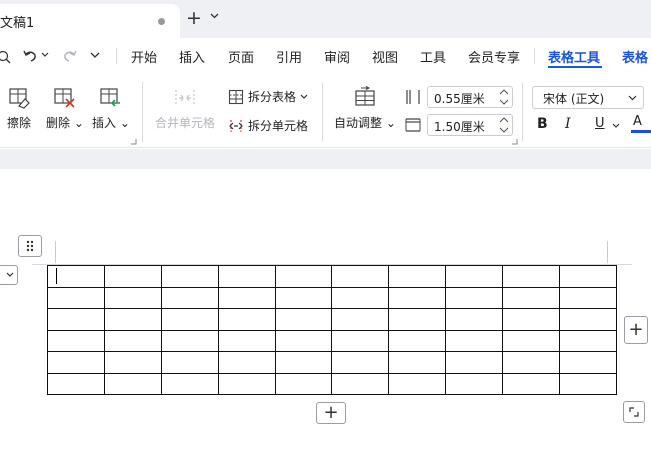 The height and width of the screenshot is (459, 651). Describe the element at coordinates (45, 55) in the screenshot. I see `undo-dropdown-icon` at that location.